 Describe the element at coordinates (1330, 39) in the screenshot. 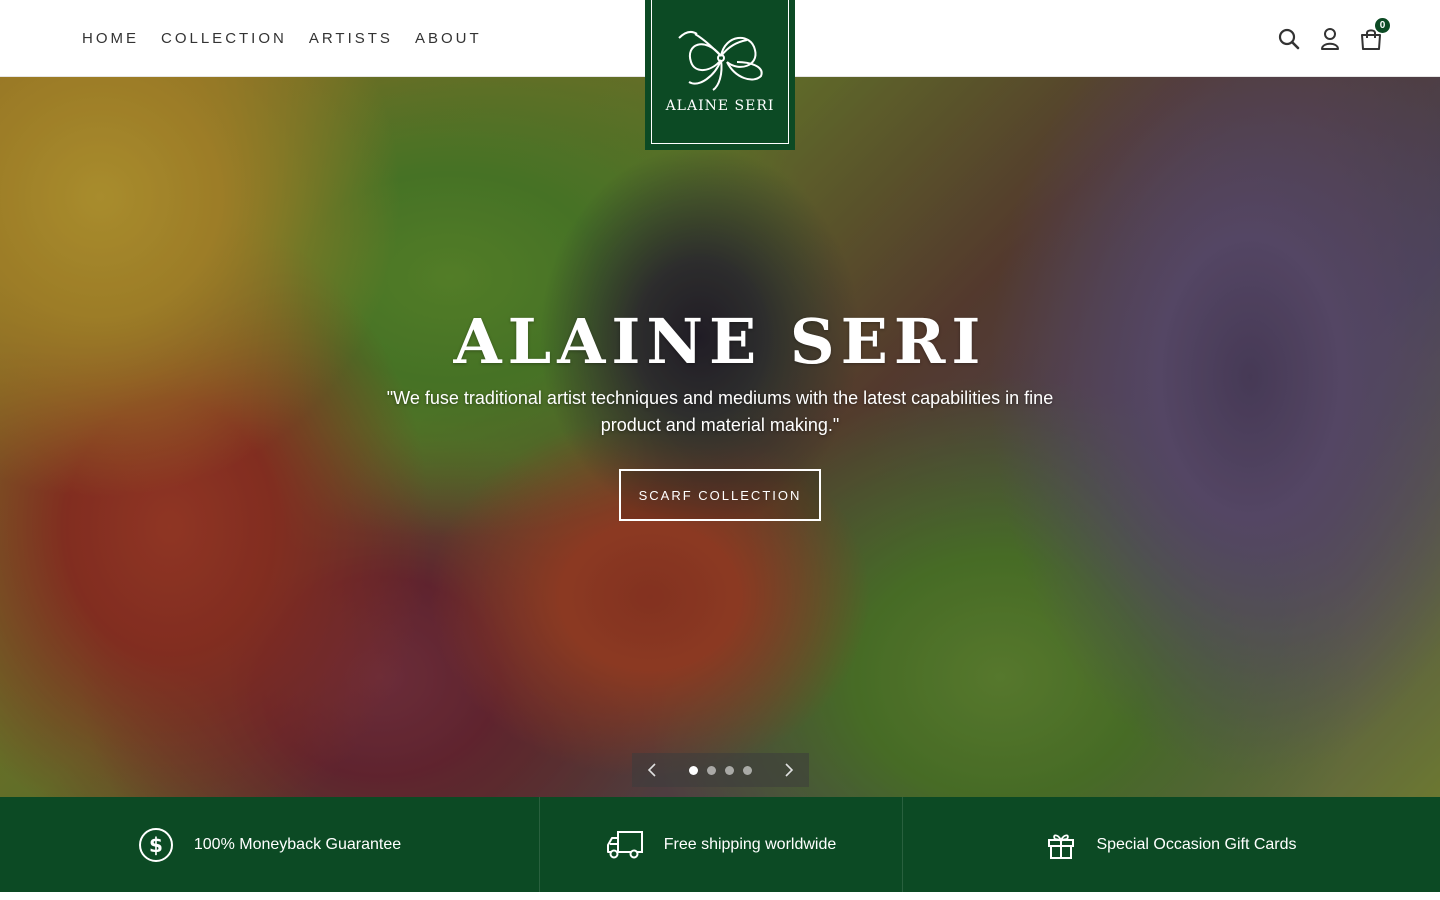

I see `user-icon` at that location.